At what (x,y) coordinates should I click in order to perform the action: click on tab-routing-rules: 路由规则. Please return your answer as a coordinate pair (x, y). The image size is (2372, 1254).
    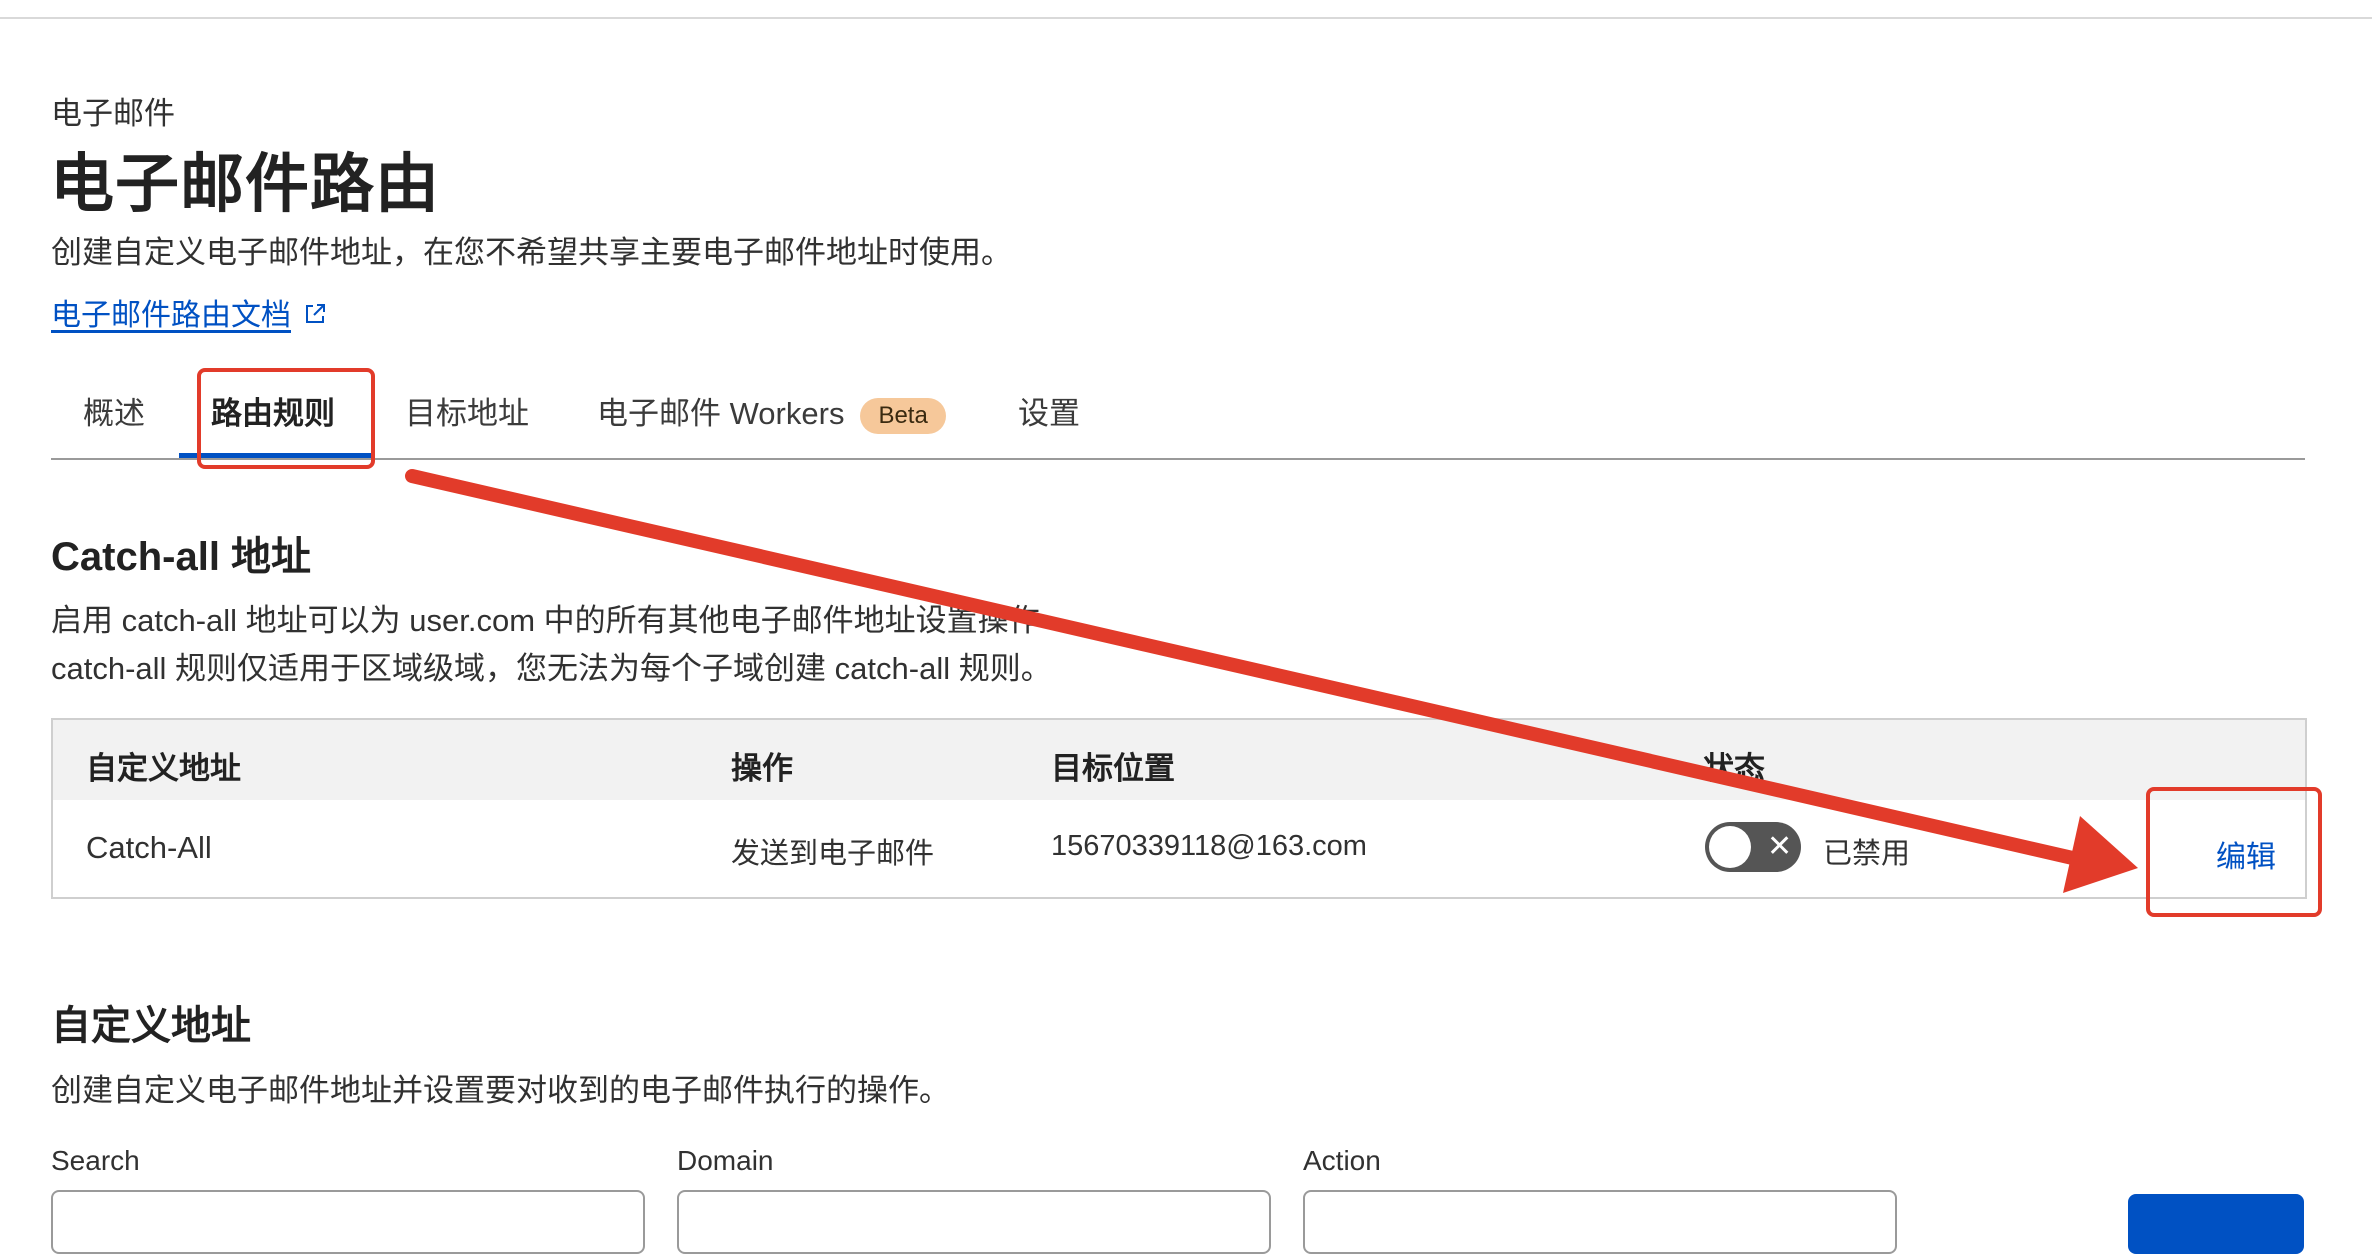
    Looking at the image, I should click on (273, 410).